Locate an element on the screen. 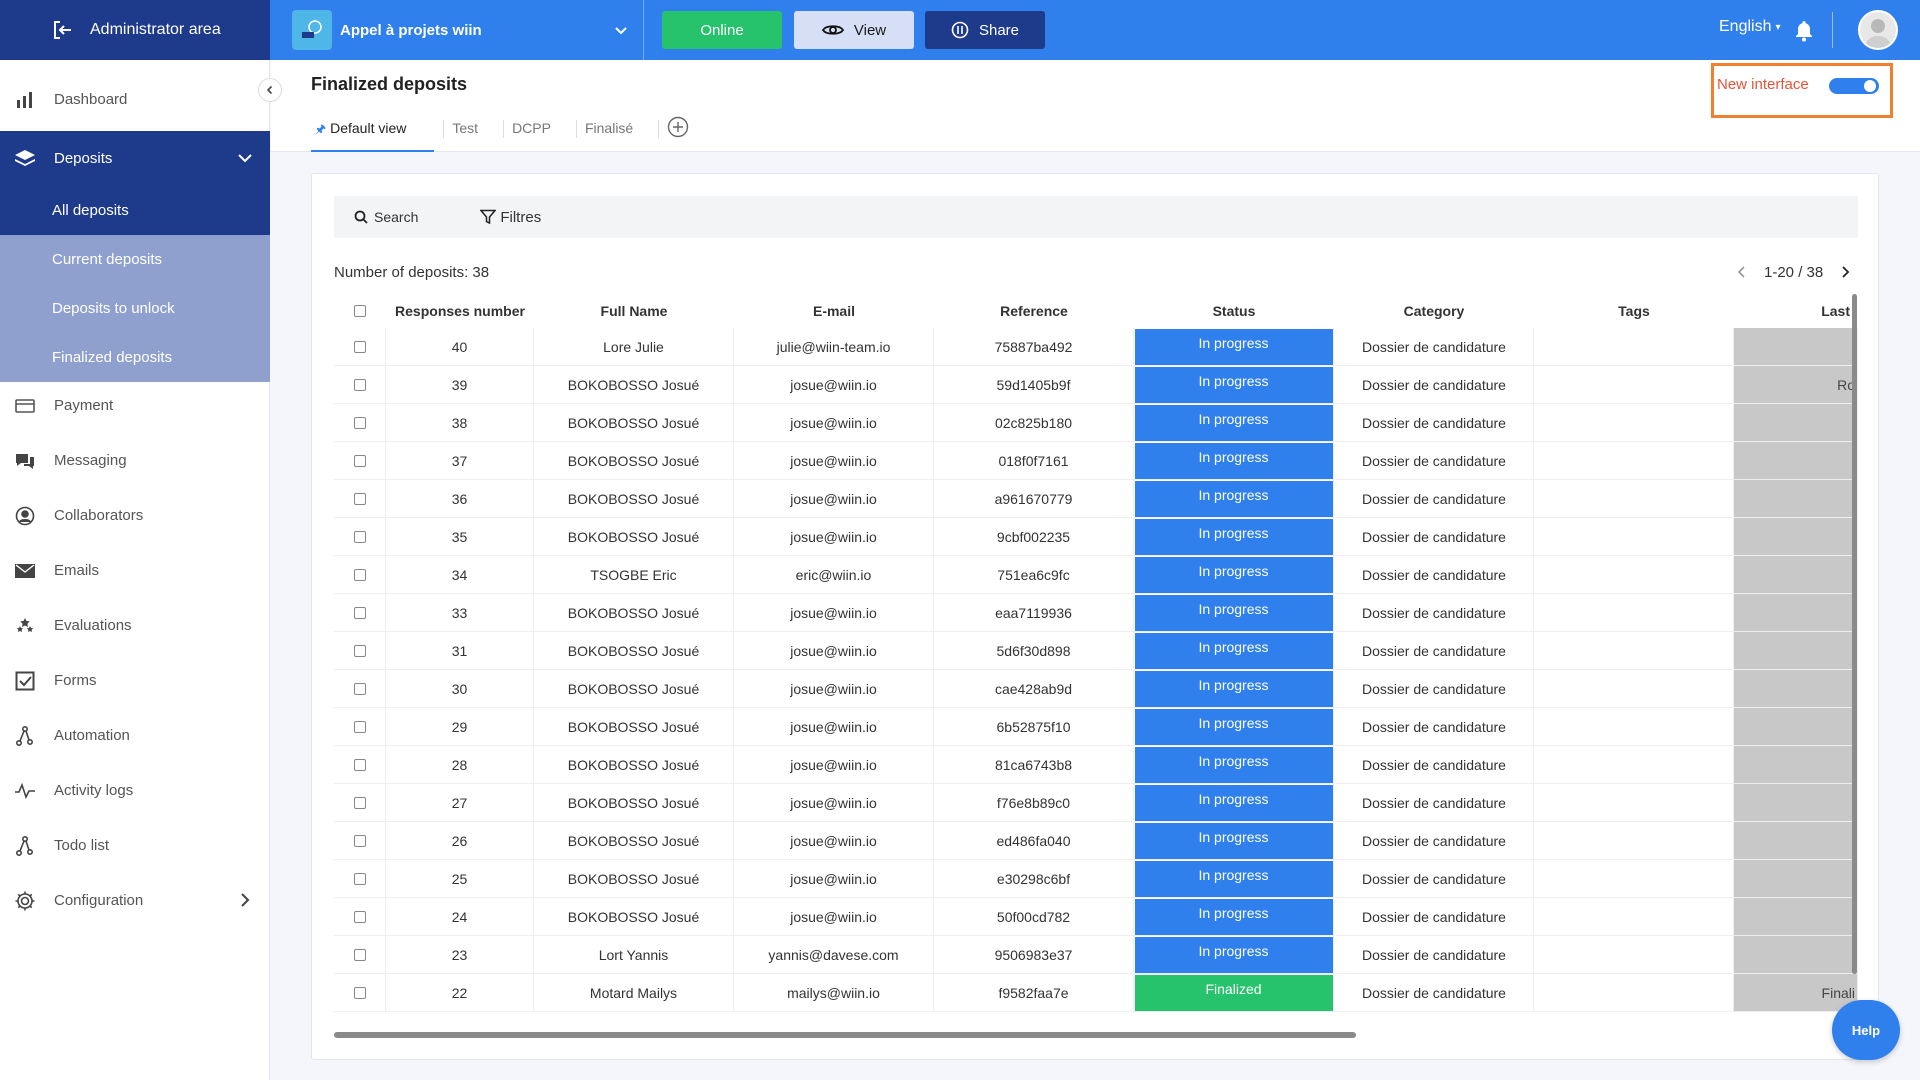 Image resolution: width=1920 pixels, height=1080 pixels. horizontal-scrollbar is located at coordinates (845, 1035).